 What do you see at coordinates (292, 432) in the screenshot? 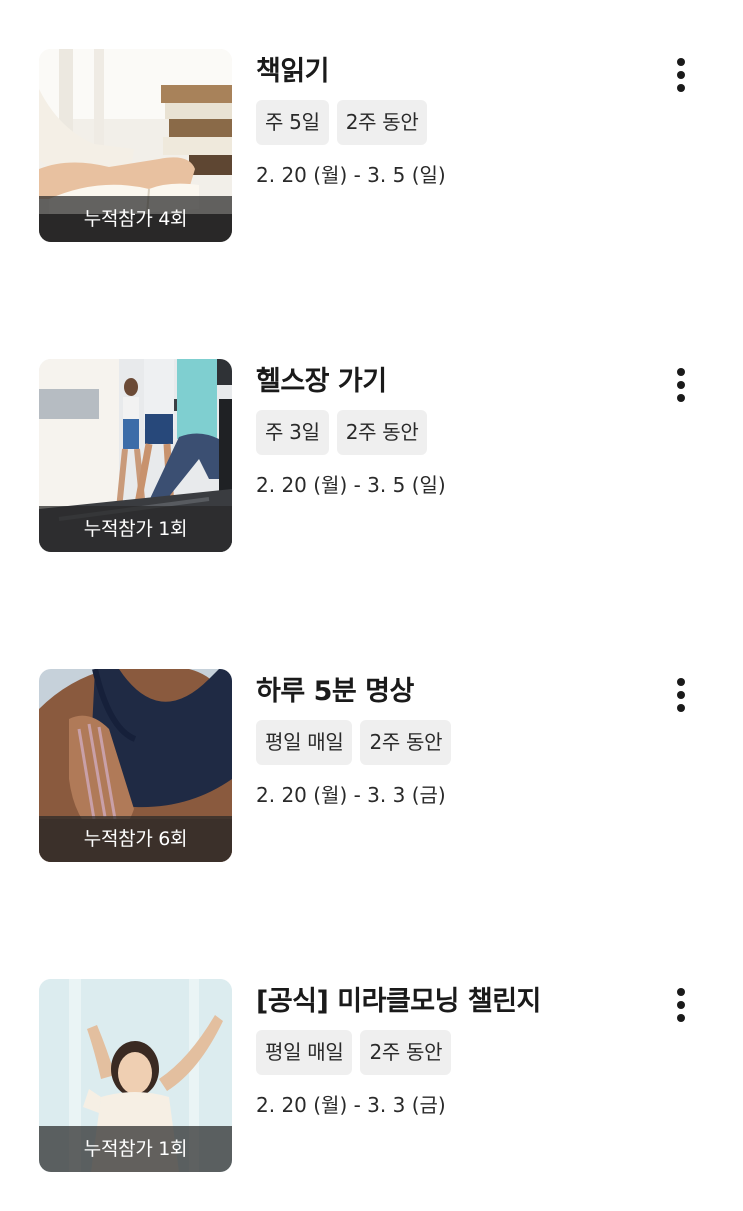
I see `frequency-tag: 주 3일` at bounding box center [292, 432].